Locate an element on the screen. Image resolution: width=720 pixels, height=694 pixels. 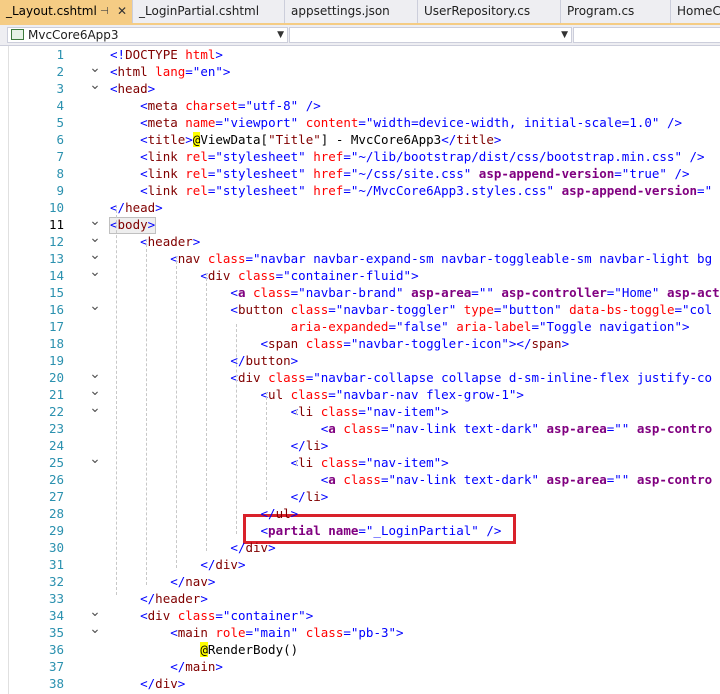
code-line: 32 </nav> is located at coordinates (360, 581).